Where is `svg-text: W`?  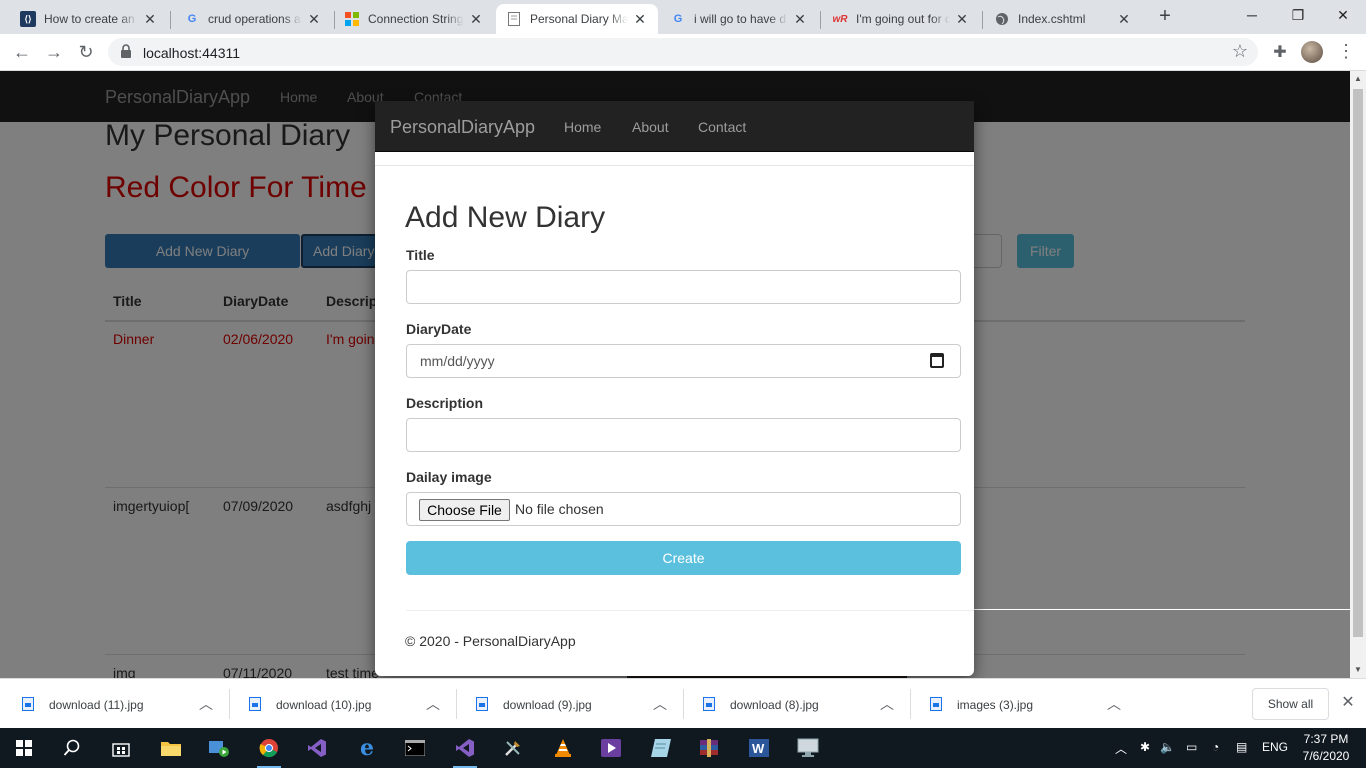
svg-text: W is located at coordinates (758, 748).